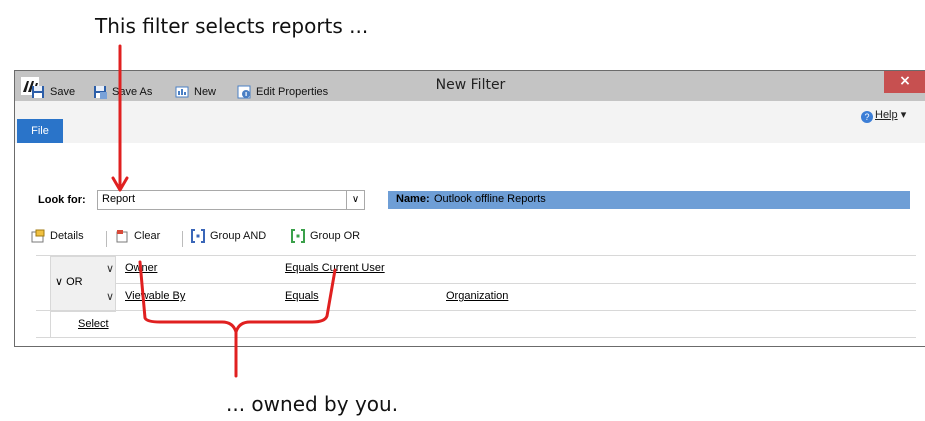 The image size is (925, 421). I want to click on look-for-select: Report ∨, so click(231, 200).